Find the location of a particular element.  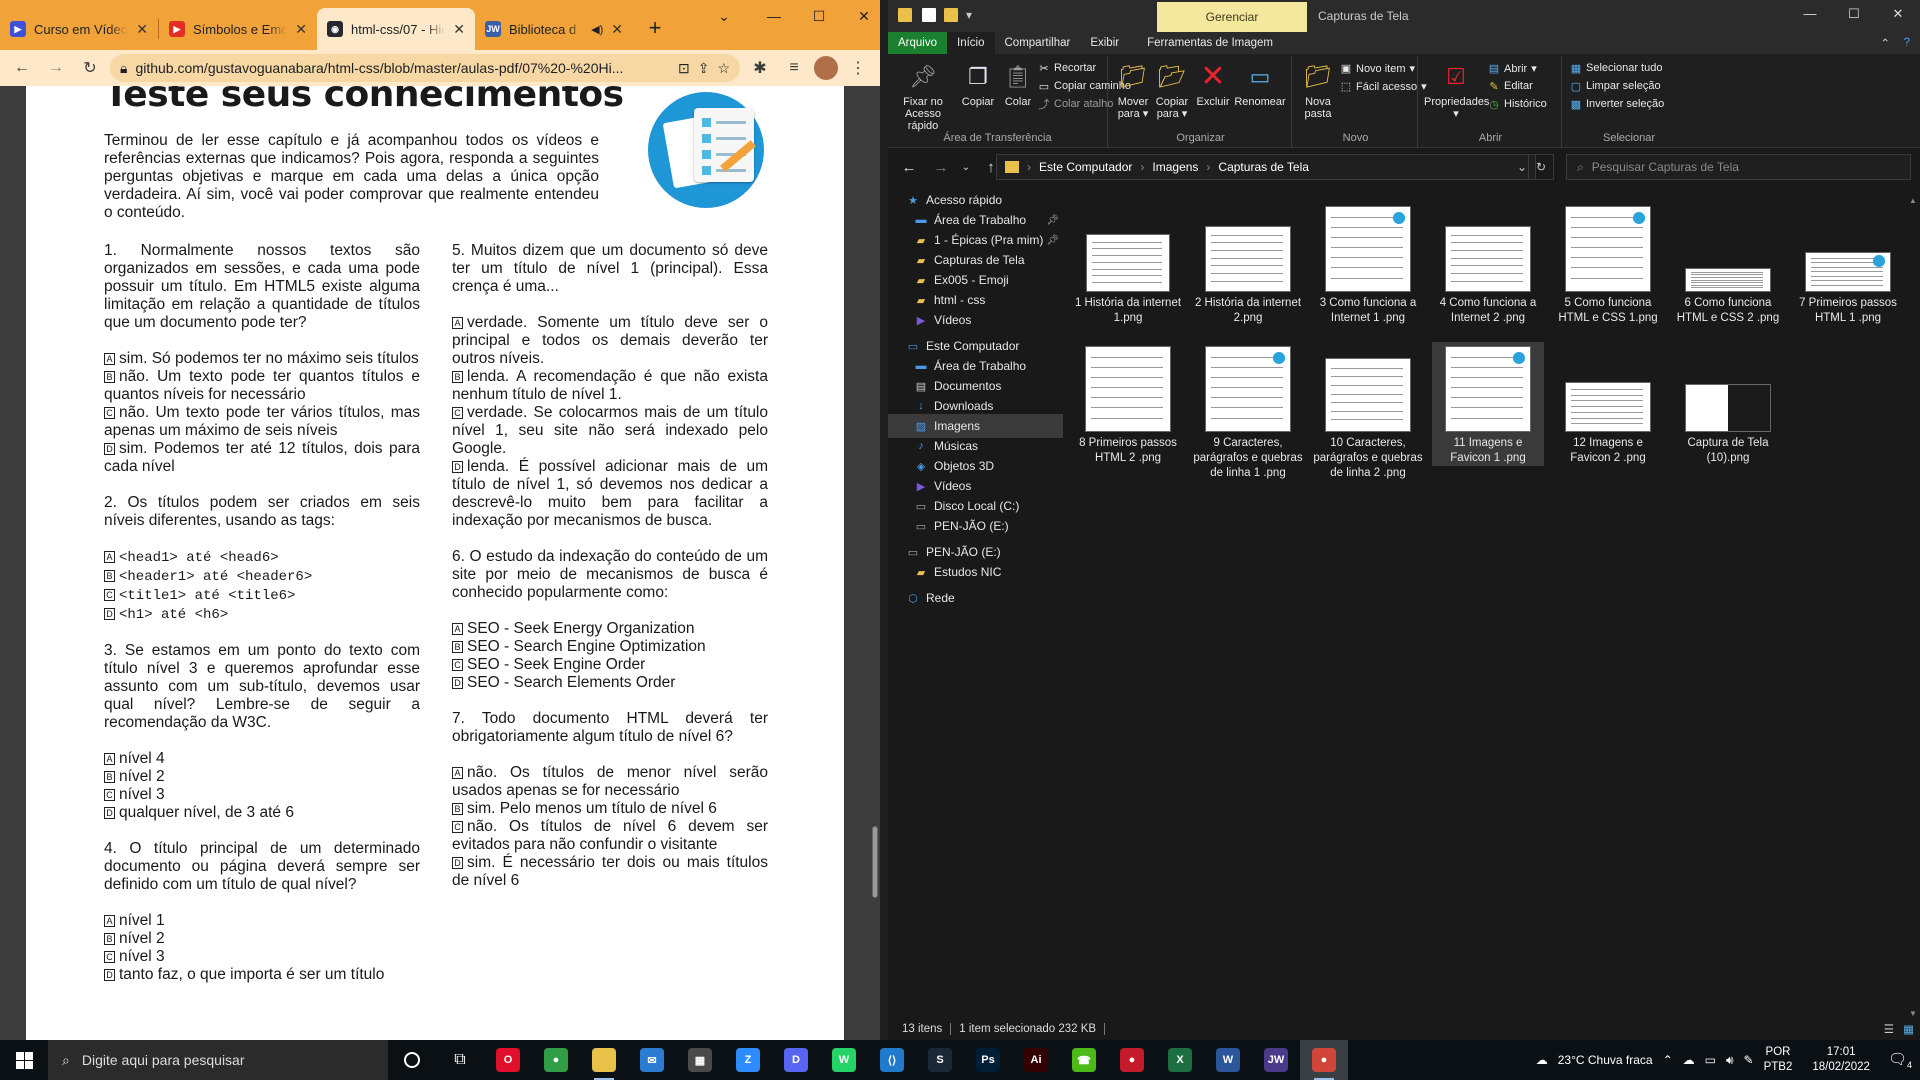

file-item: 3 Como funciona a Internet 1 .png is located at coordinates (1368, 264).